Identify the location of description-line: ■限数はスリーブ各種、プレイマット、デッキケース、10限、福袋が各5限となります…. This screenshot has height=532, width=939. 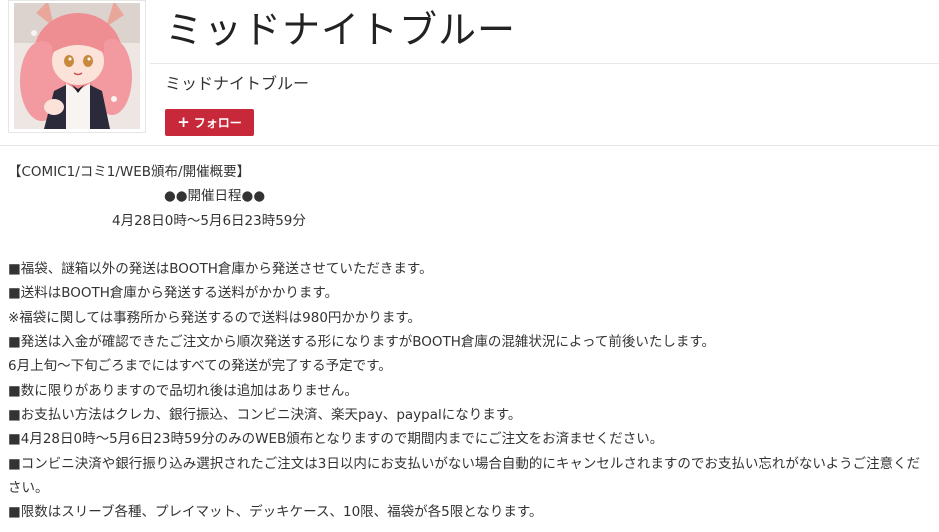
(275, 512).